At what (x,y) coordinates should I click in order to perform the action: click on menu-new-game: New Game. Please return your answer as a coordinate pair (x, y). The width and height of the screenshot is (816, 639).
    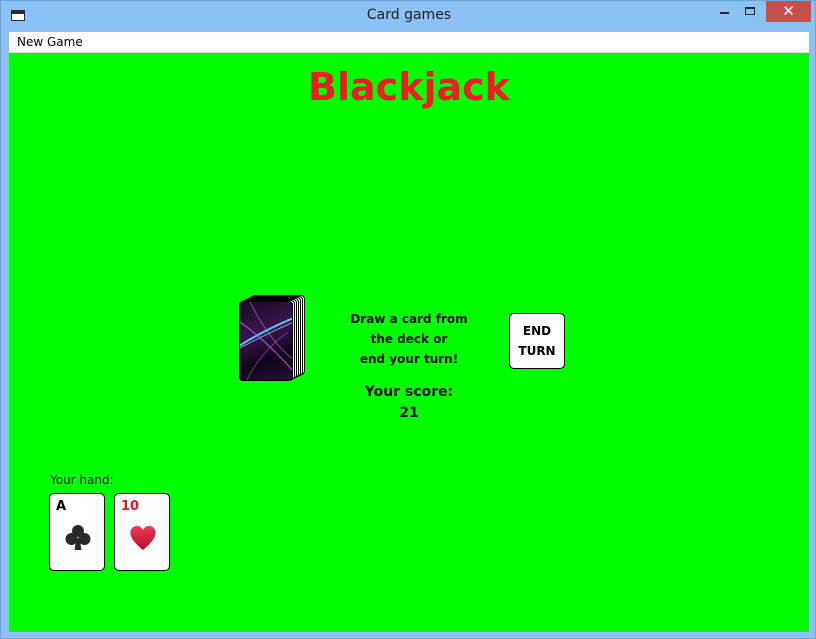
    Looking at the image, I should click on (50, 42).